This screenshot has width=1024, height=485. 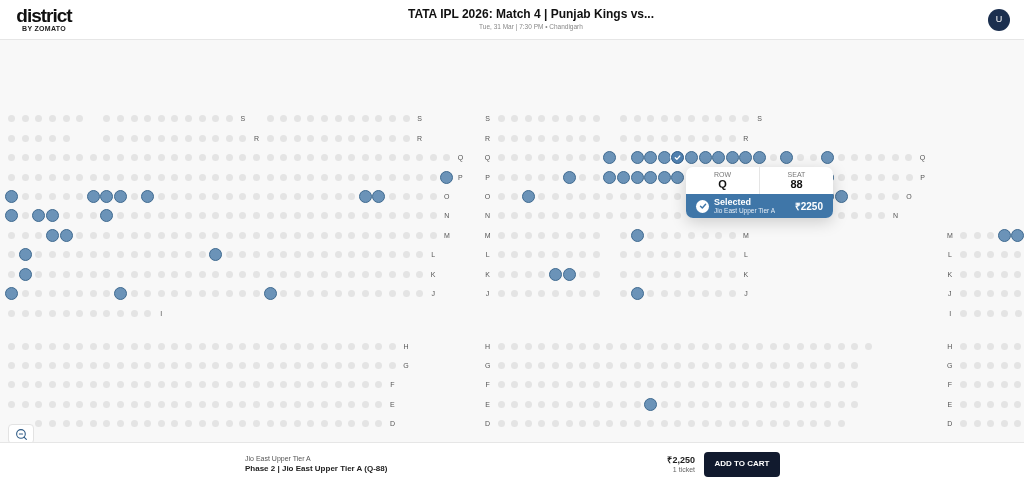 I want to click on status-text: Selected, so click(x=733, y=202).